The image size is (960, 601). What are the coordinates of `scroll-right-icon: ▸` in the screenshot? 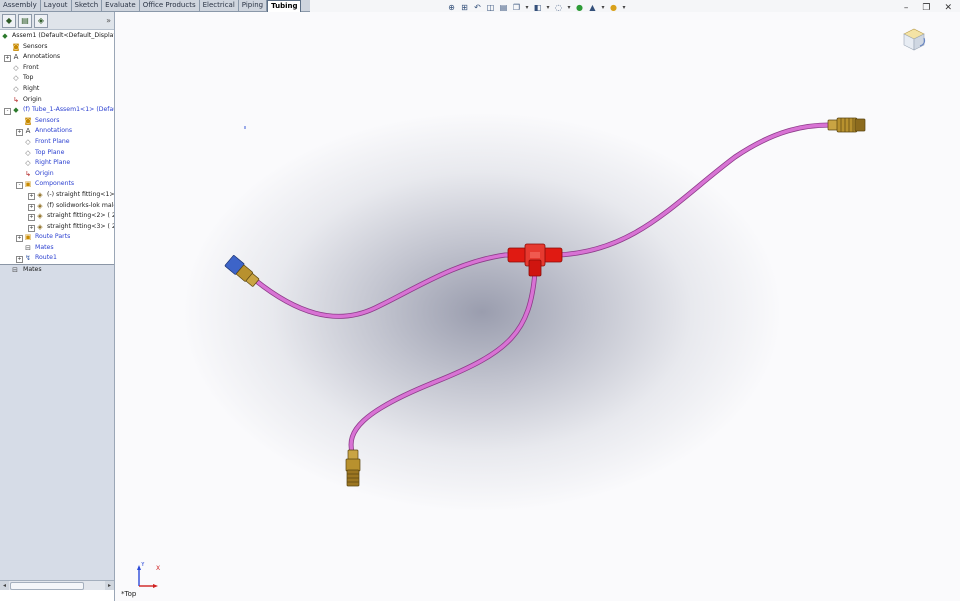 It's located at (109, 585).